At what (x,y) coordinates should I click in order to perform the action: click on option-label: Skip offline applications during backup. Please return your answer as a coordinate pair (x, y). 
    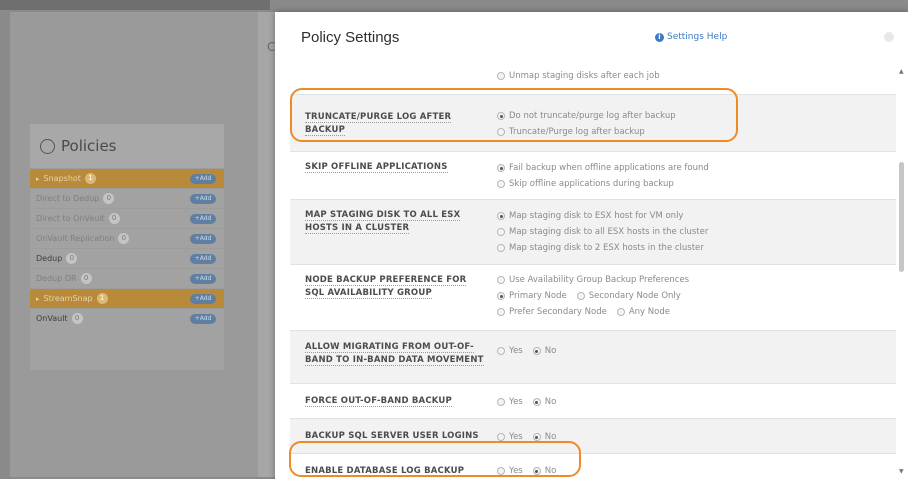
    Looking at the image, I should click on (591, 184).